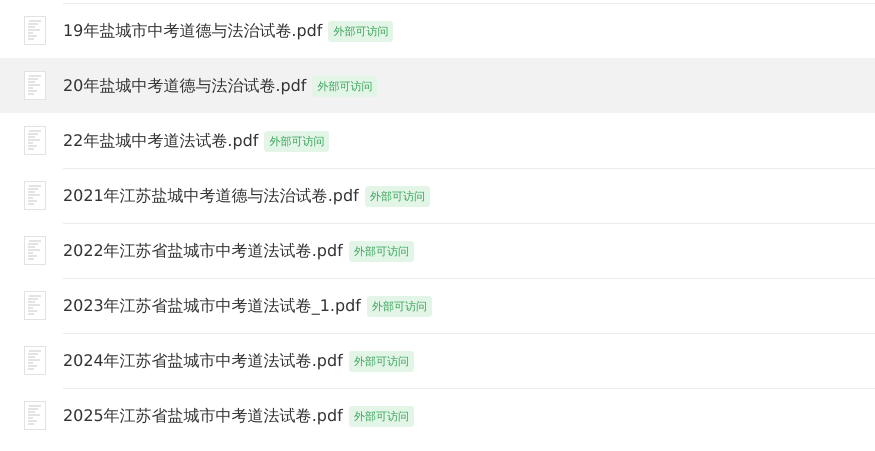  I want to click on file-name: 22年盐城中考道法试卷.pdf, so click(160, 141).